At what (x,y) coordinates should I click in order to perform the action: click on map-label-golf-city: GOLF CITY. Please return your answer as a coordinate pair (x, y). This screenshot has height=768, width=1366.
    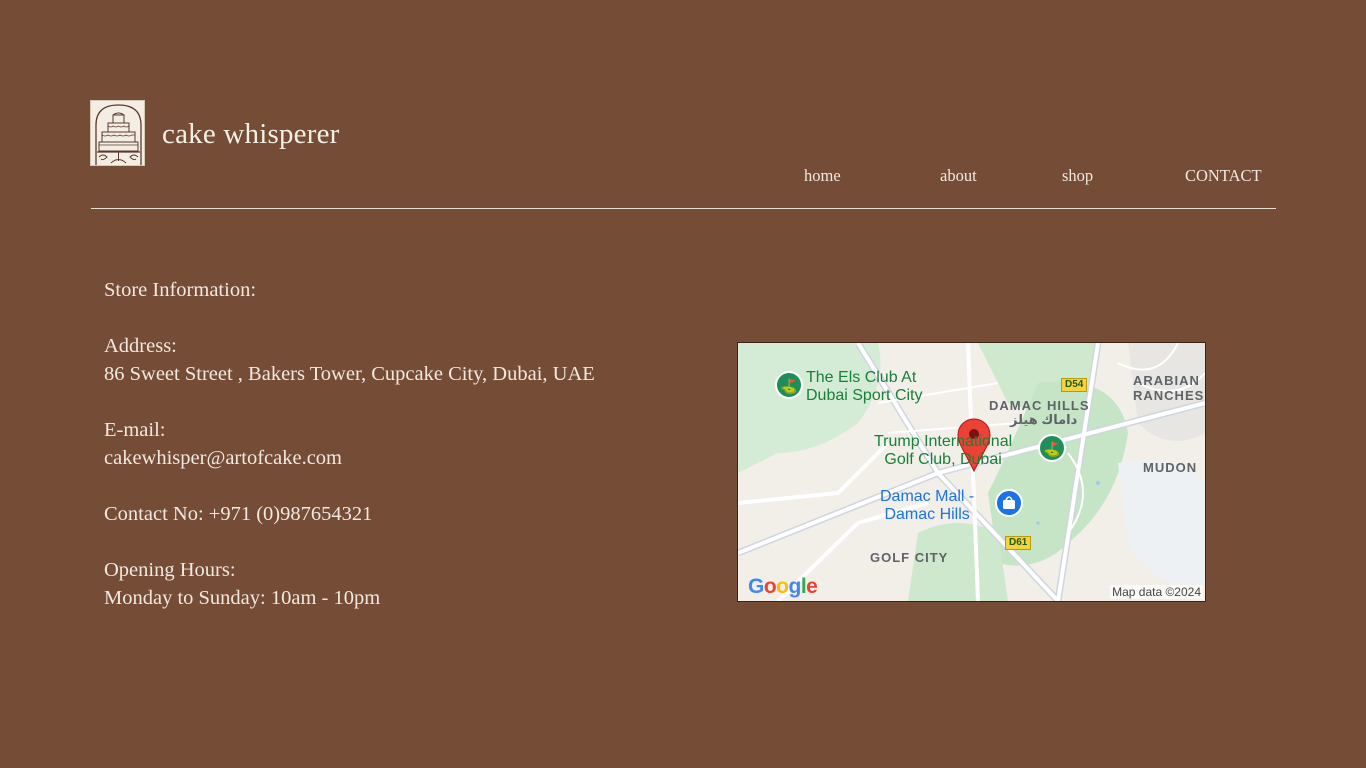
    Looking at the image, I should click on (909, 557).